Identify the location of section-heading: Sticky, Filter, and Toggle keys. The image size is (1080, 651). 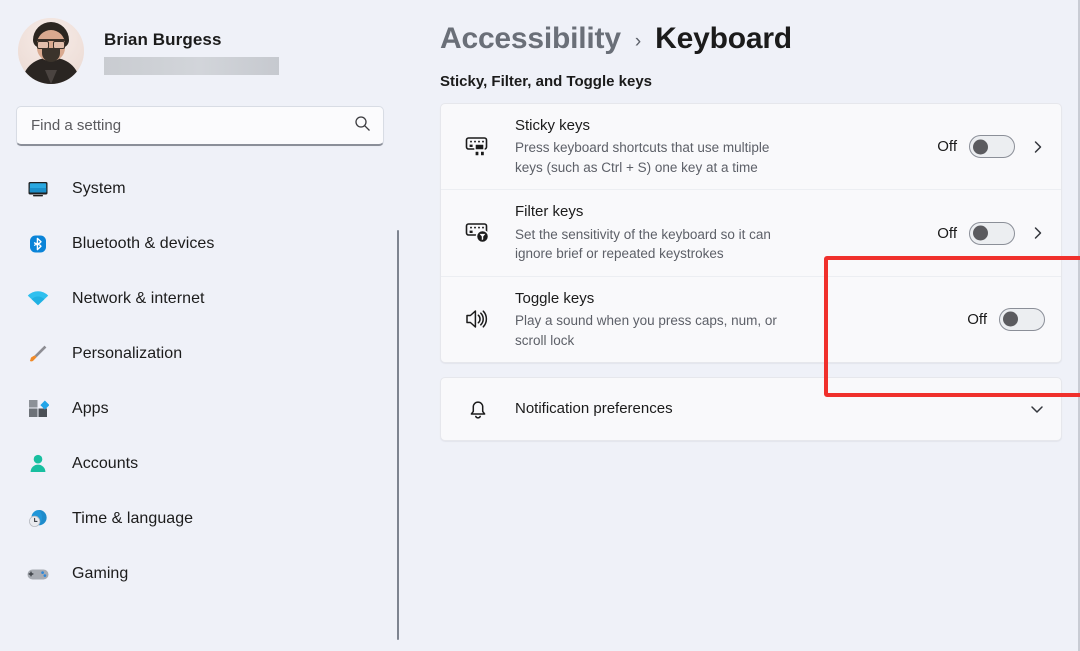
(546, 81).